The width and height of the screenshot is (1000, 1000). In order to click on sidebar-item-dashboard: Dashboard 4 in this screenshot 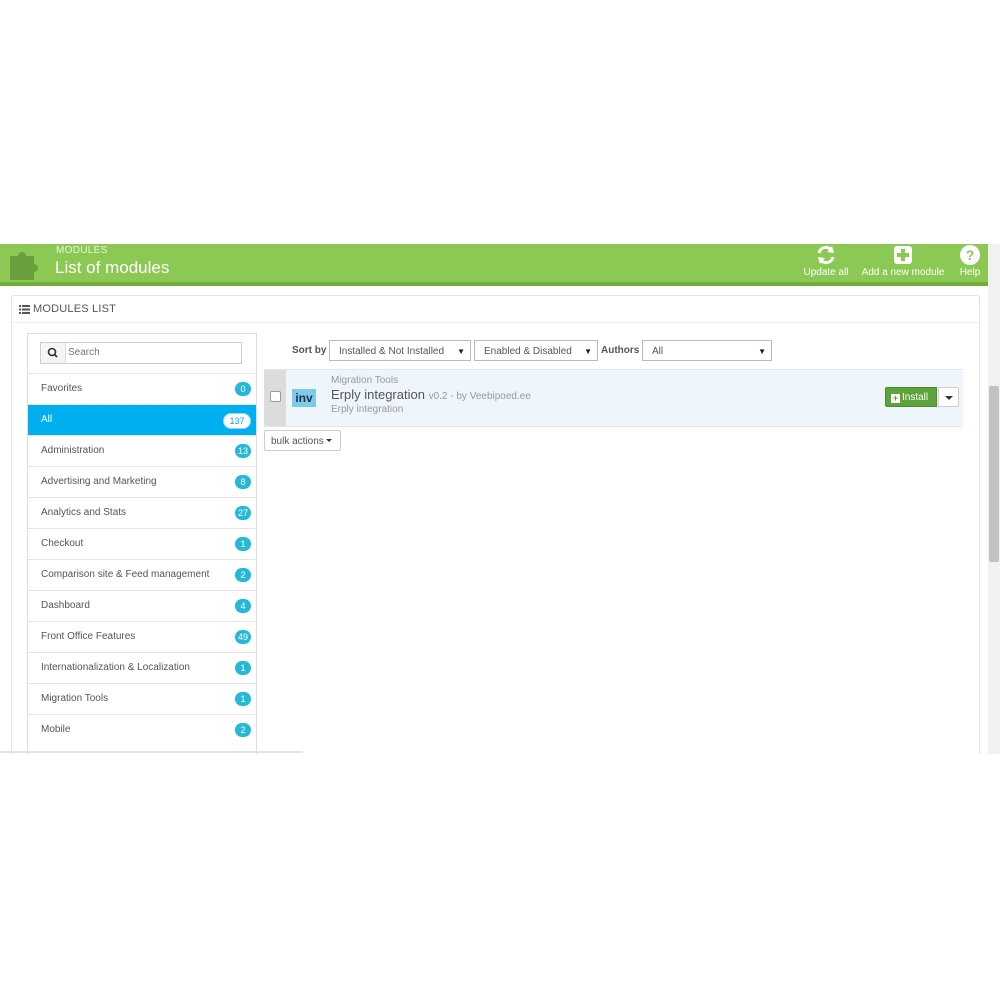, I will do `click(142, 605)`.